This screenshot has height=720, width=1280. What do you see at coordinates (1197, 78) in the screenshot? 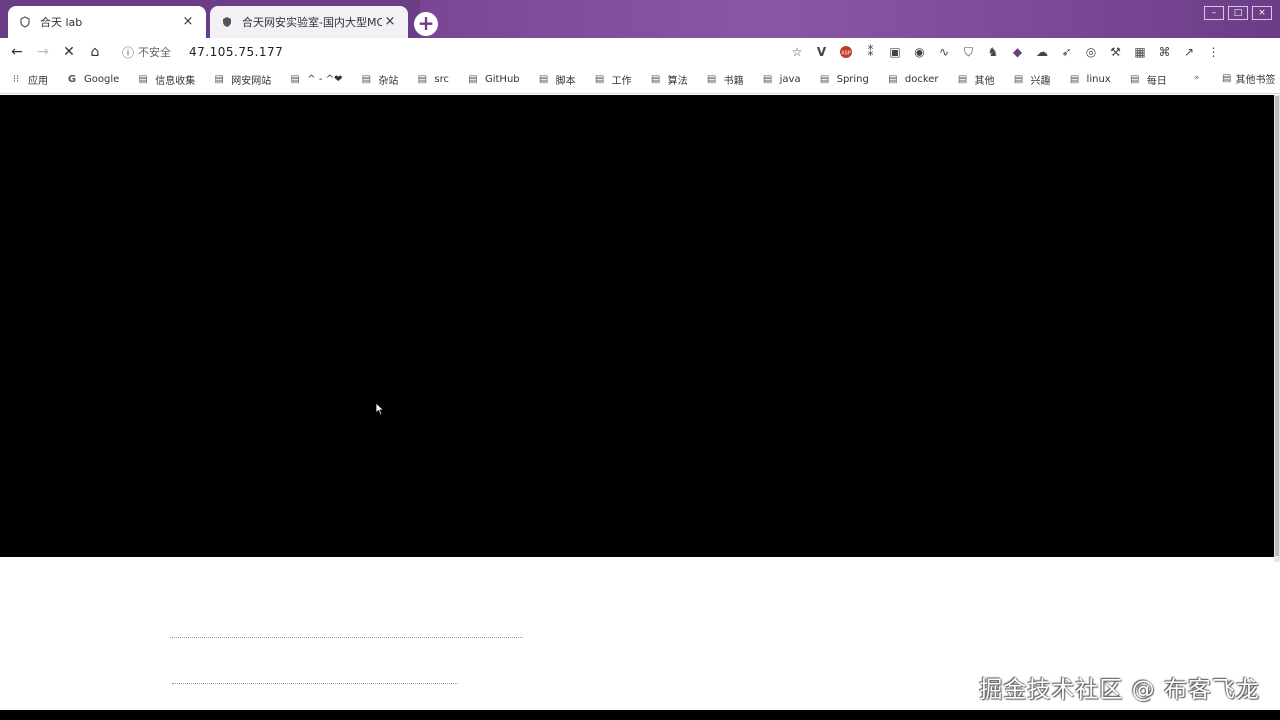
I see `bookmarks-overflow-icon: »` at bounding box center [1197, 78].